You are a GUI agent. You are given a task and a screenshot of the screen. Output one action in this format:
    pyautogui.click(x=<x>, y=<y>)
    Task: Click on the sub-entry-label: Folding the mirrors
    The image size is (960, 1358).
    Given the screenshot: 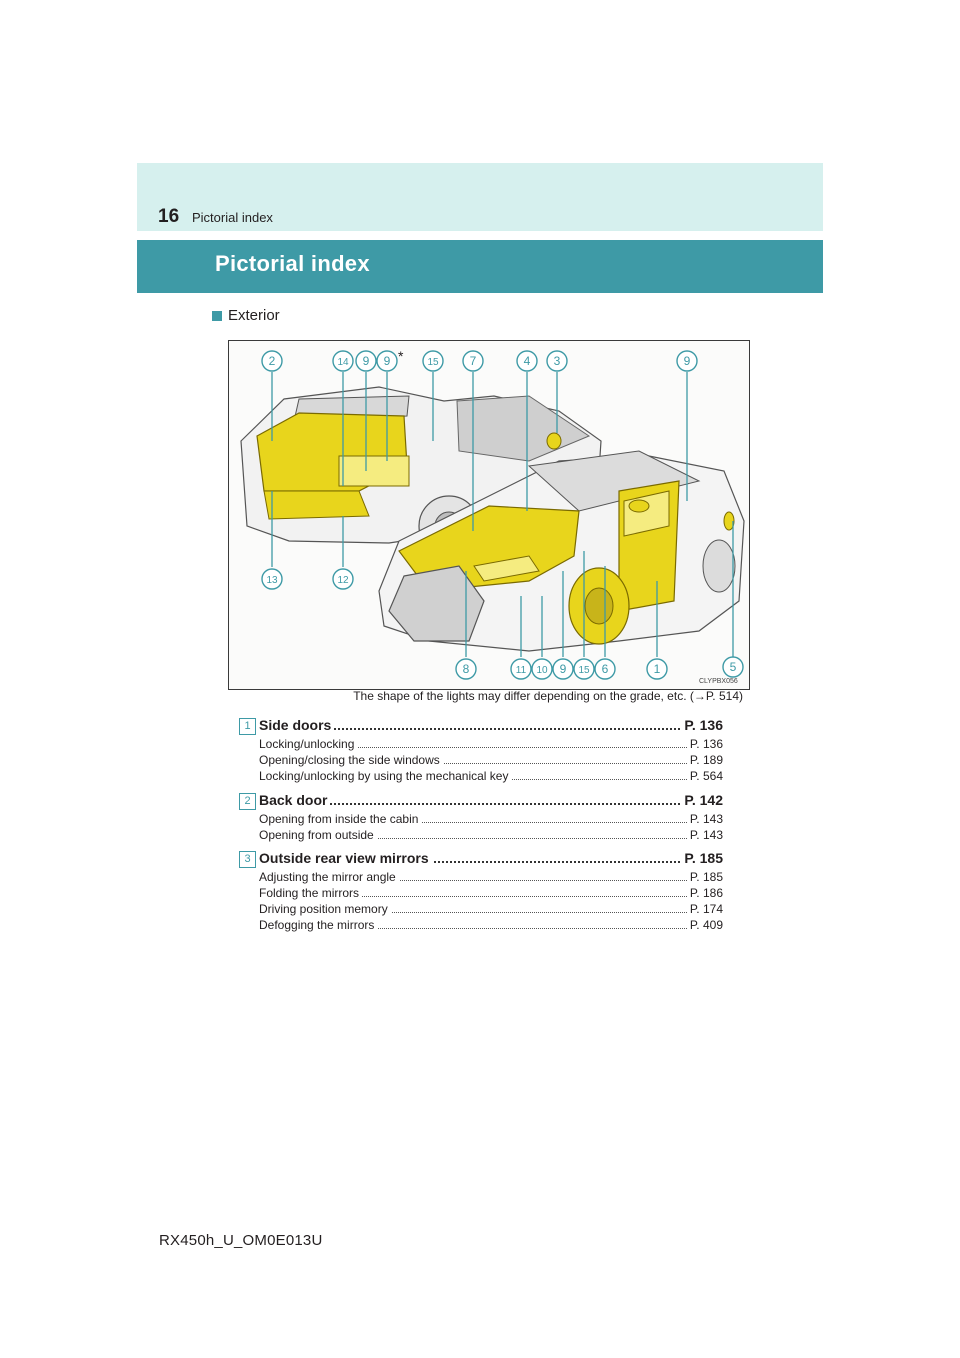 What is the action you would take?
    pyautogui.click(x=311, y=893)
    